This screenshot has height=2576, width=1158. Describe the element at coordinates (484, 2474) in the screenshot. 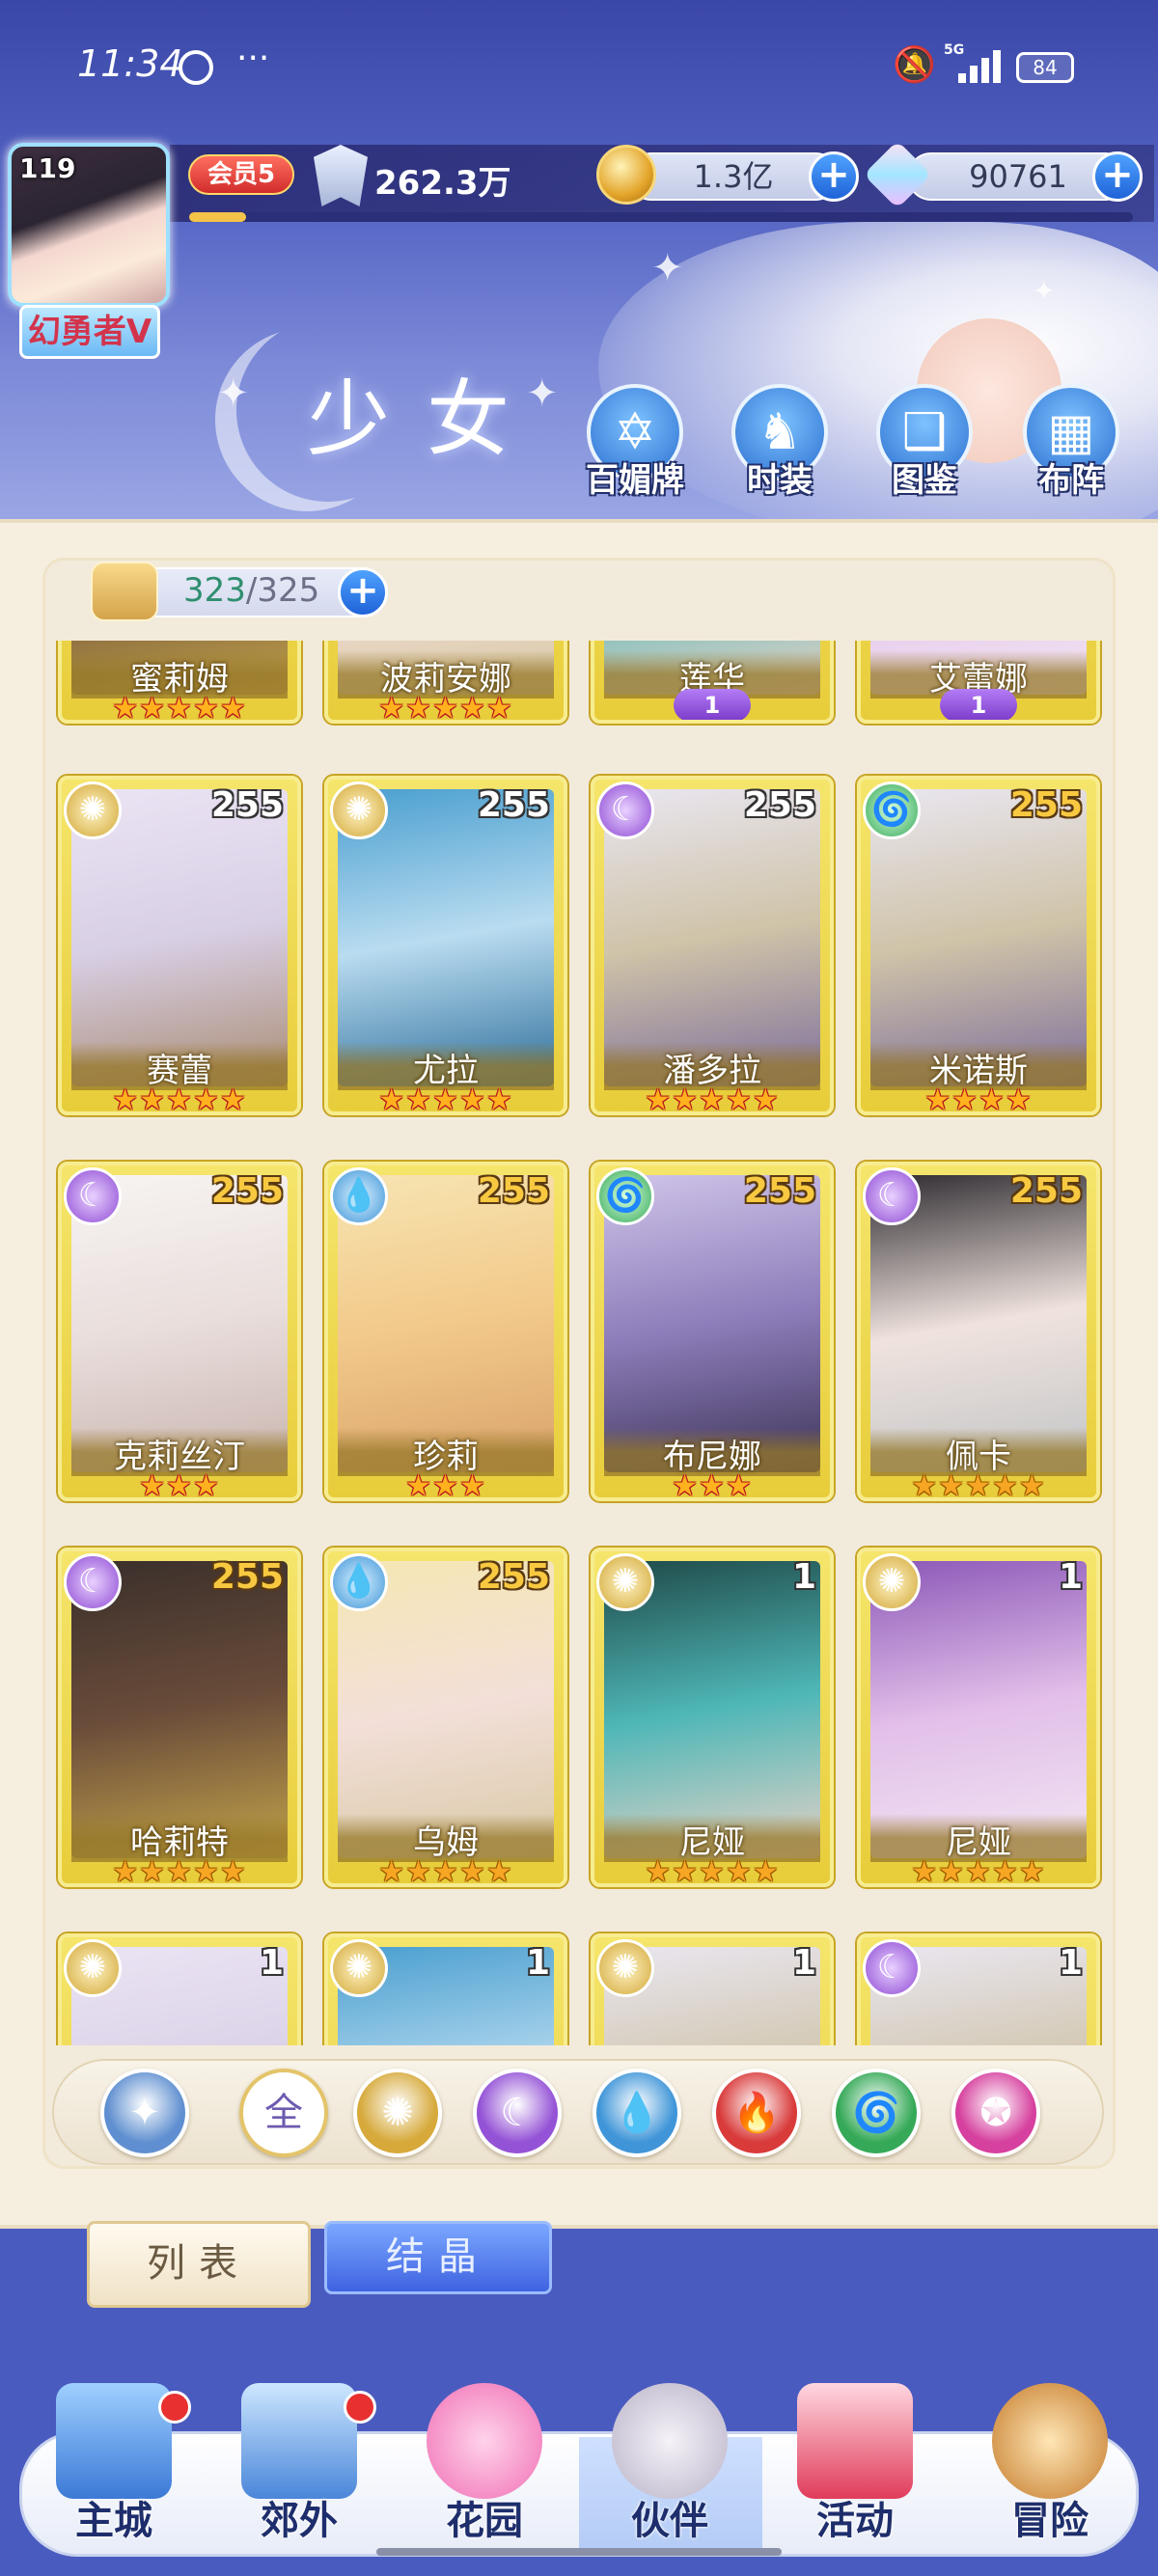

I see `bottom-nav-garden: 花园` at that location.